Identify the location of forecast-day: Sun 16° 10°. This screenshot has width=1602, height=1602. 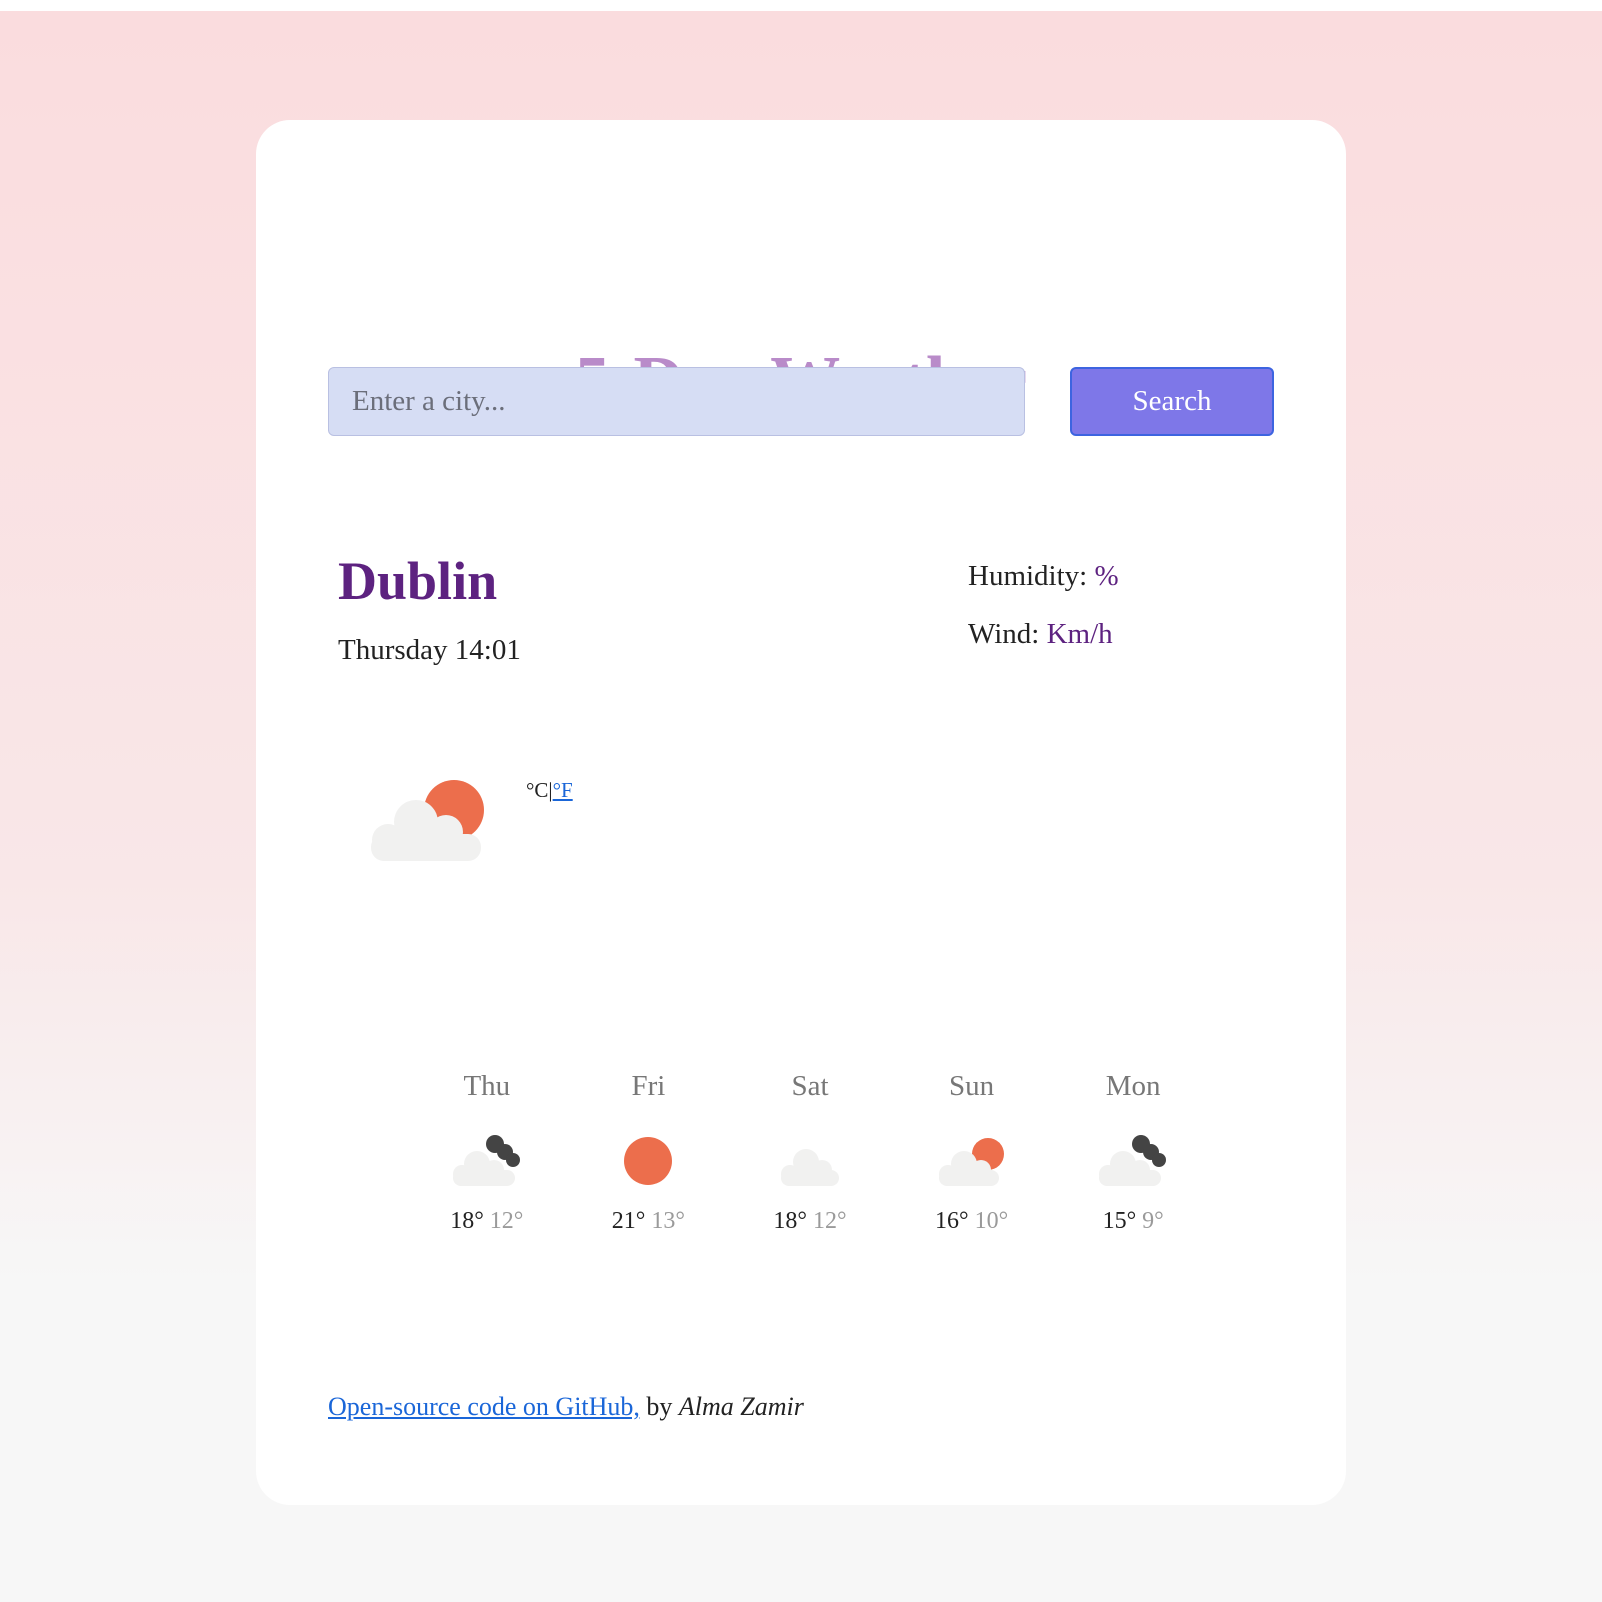
(972, 1151).